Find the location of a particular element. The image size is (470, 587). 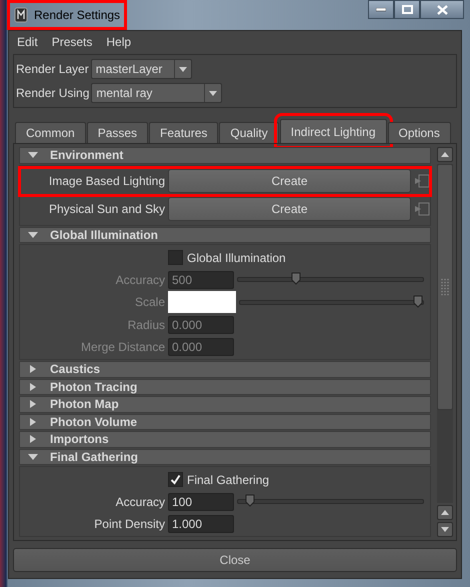

tab: Options is located at coordinates (419, 132).